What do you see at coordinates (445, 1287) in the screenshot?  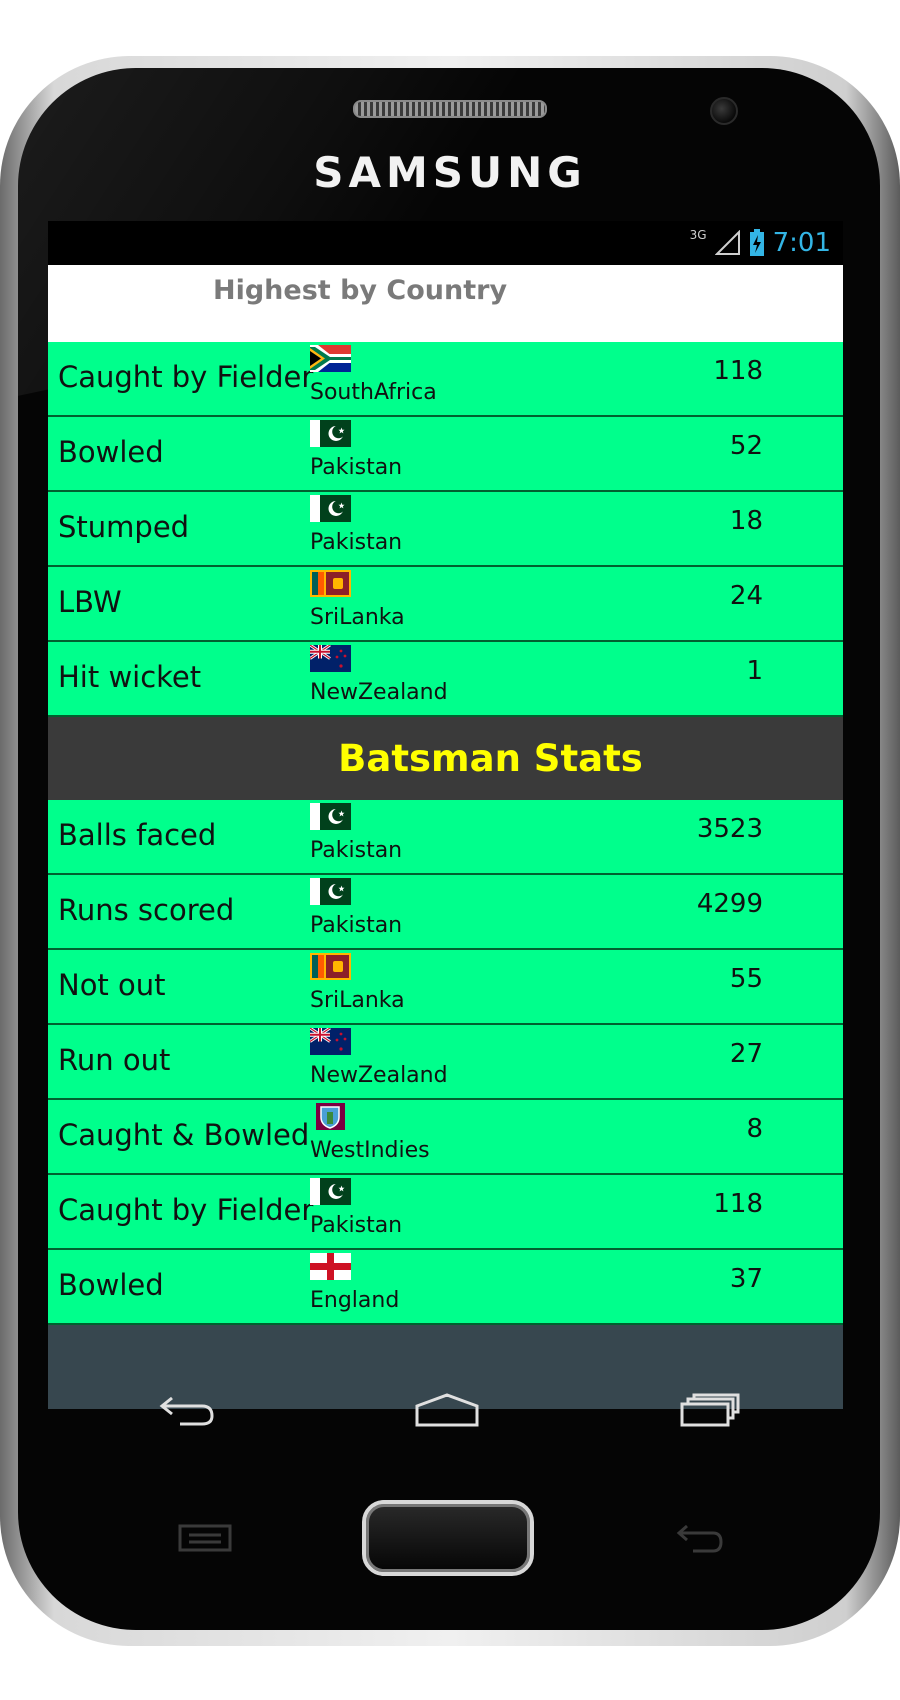 I see `stat-row: Bowled England 37` at bounding box center [445, 1287].